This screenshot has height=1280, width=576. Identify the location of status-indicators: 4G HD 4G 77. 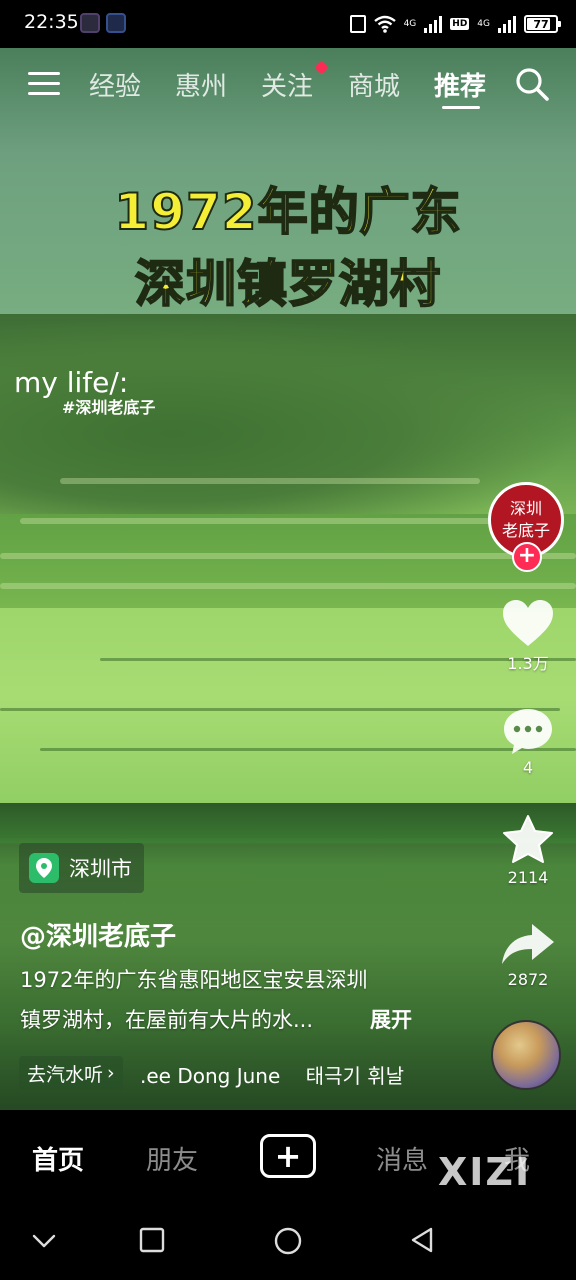
(455, 24).